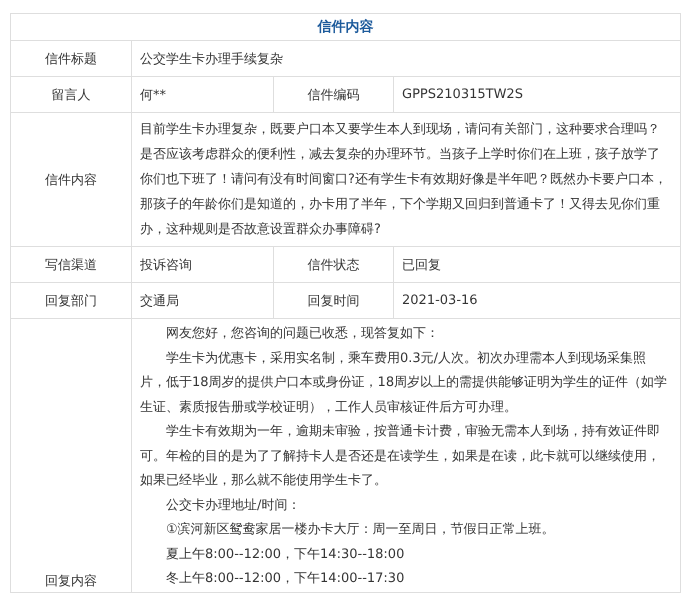 This screenshot has height=600, width=700. Describe the element at coordinates (406, 58) in the screenshot. I see `field-value: 公交学生卡办理手续复杂` at that location.